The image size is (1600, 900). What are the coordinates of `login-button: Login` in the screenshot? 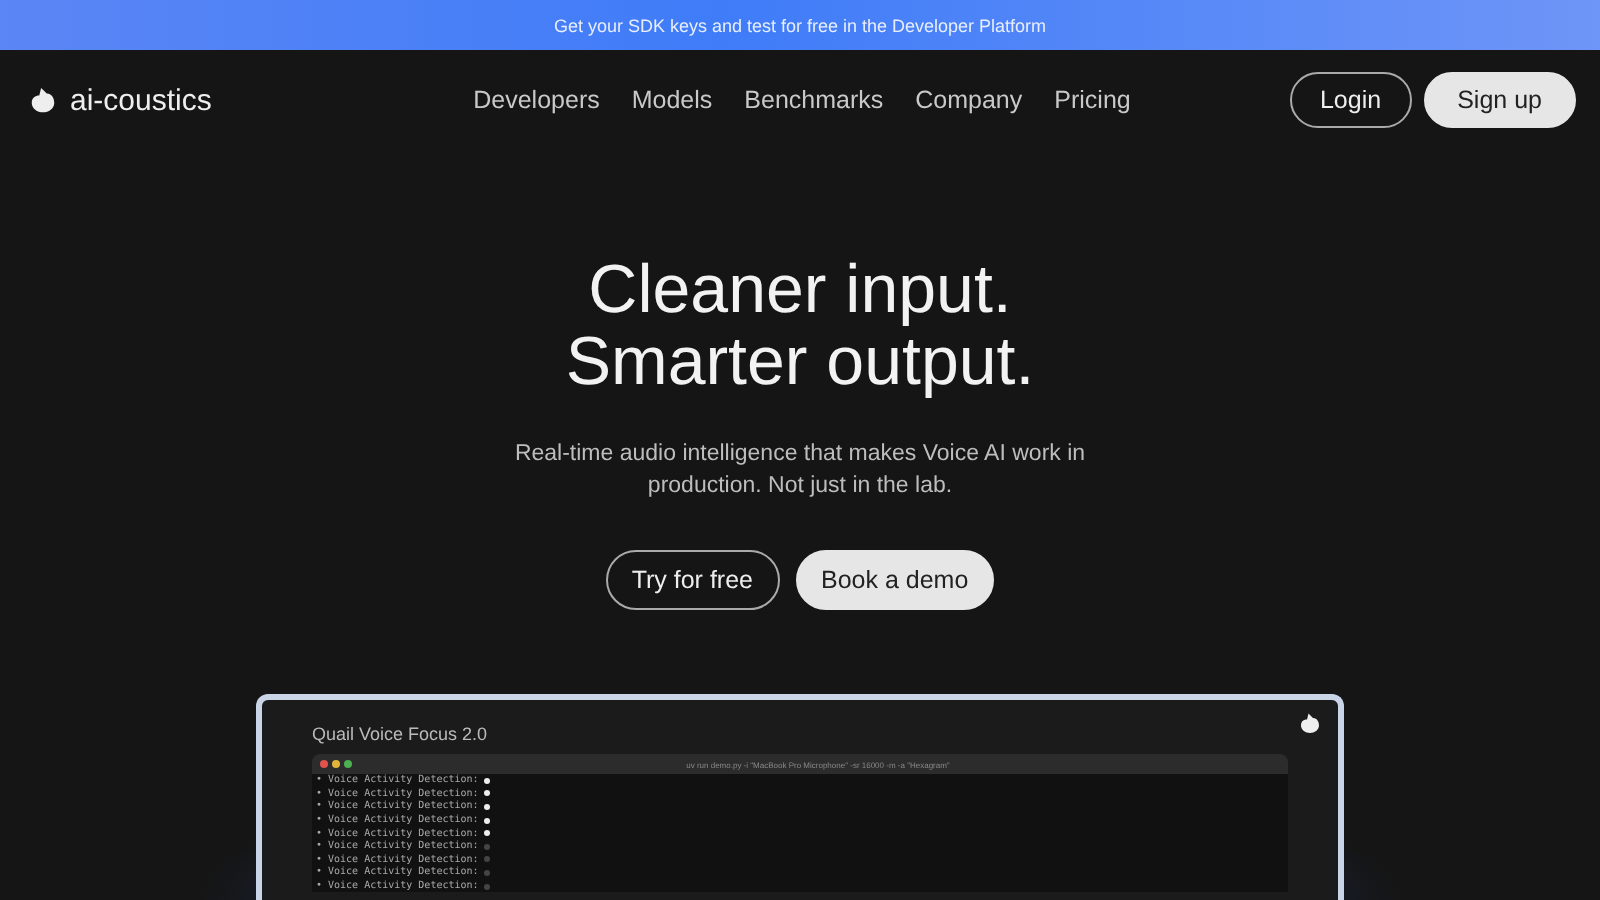 It's located at (1350, 100).